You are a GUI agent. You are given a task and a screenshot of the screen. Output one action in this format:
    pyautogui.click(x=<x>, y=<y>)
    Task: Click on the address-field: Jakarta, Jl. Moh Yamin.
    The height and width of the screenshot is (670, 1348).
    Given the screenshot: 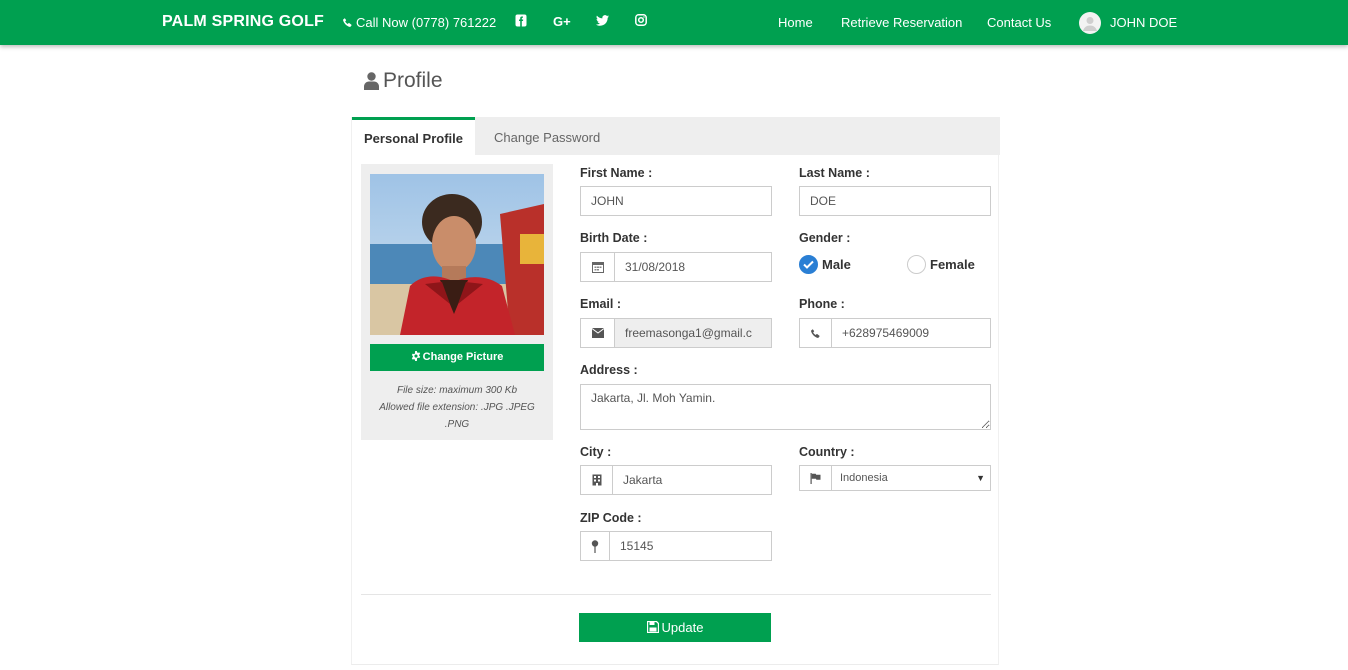 What is the action you would take?
    pyautogui.click(x=785, y=407)
    